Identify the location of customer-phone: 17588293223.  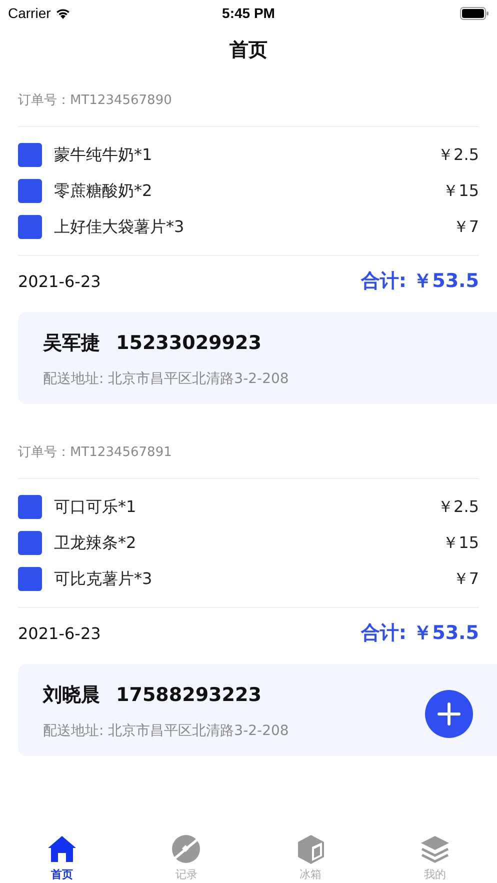
(189, 695).